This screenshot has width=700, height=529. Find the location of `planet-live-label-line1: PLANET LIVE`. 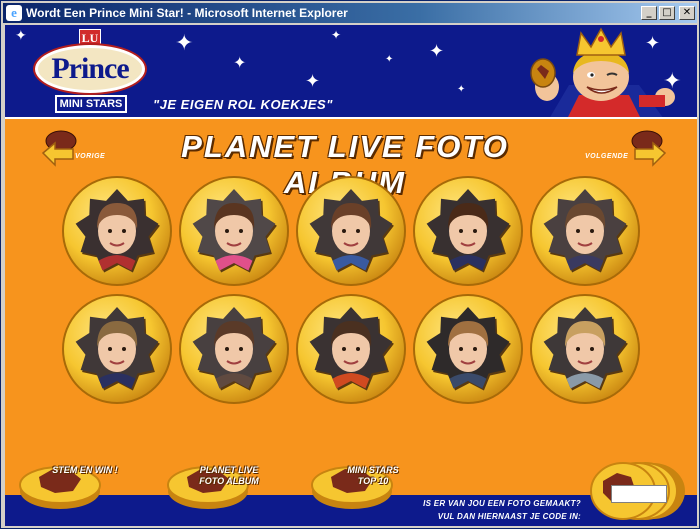

planet-live-label-line1: PLANET LIVE is located at coordinates (229, 470).